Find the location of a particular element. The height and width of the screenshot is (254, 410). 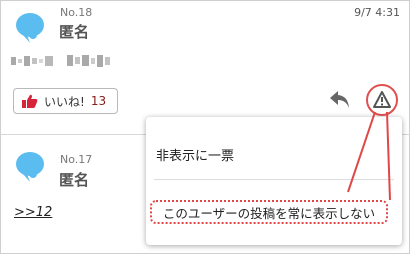

reply-arrow-icon is located at coordinates (340, 99).